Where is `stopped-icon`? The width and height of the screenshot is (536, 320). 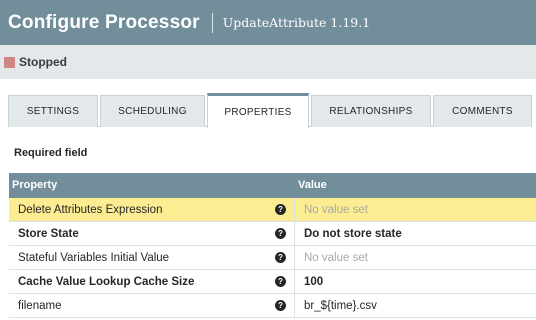
stopped-icon is located at coordinates (9, 62).